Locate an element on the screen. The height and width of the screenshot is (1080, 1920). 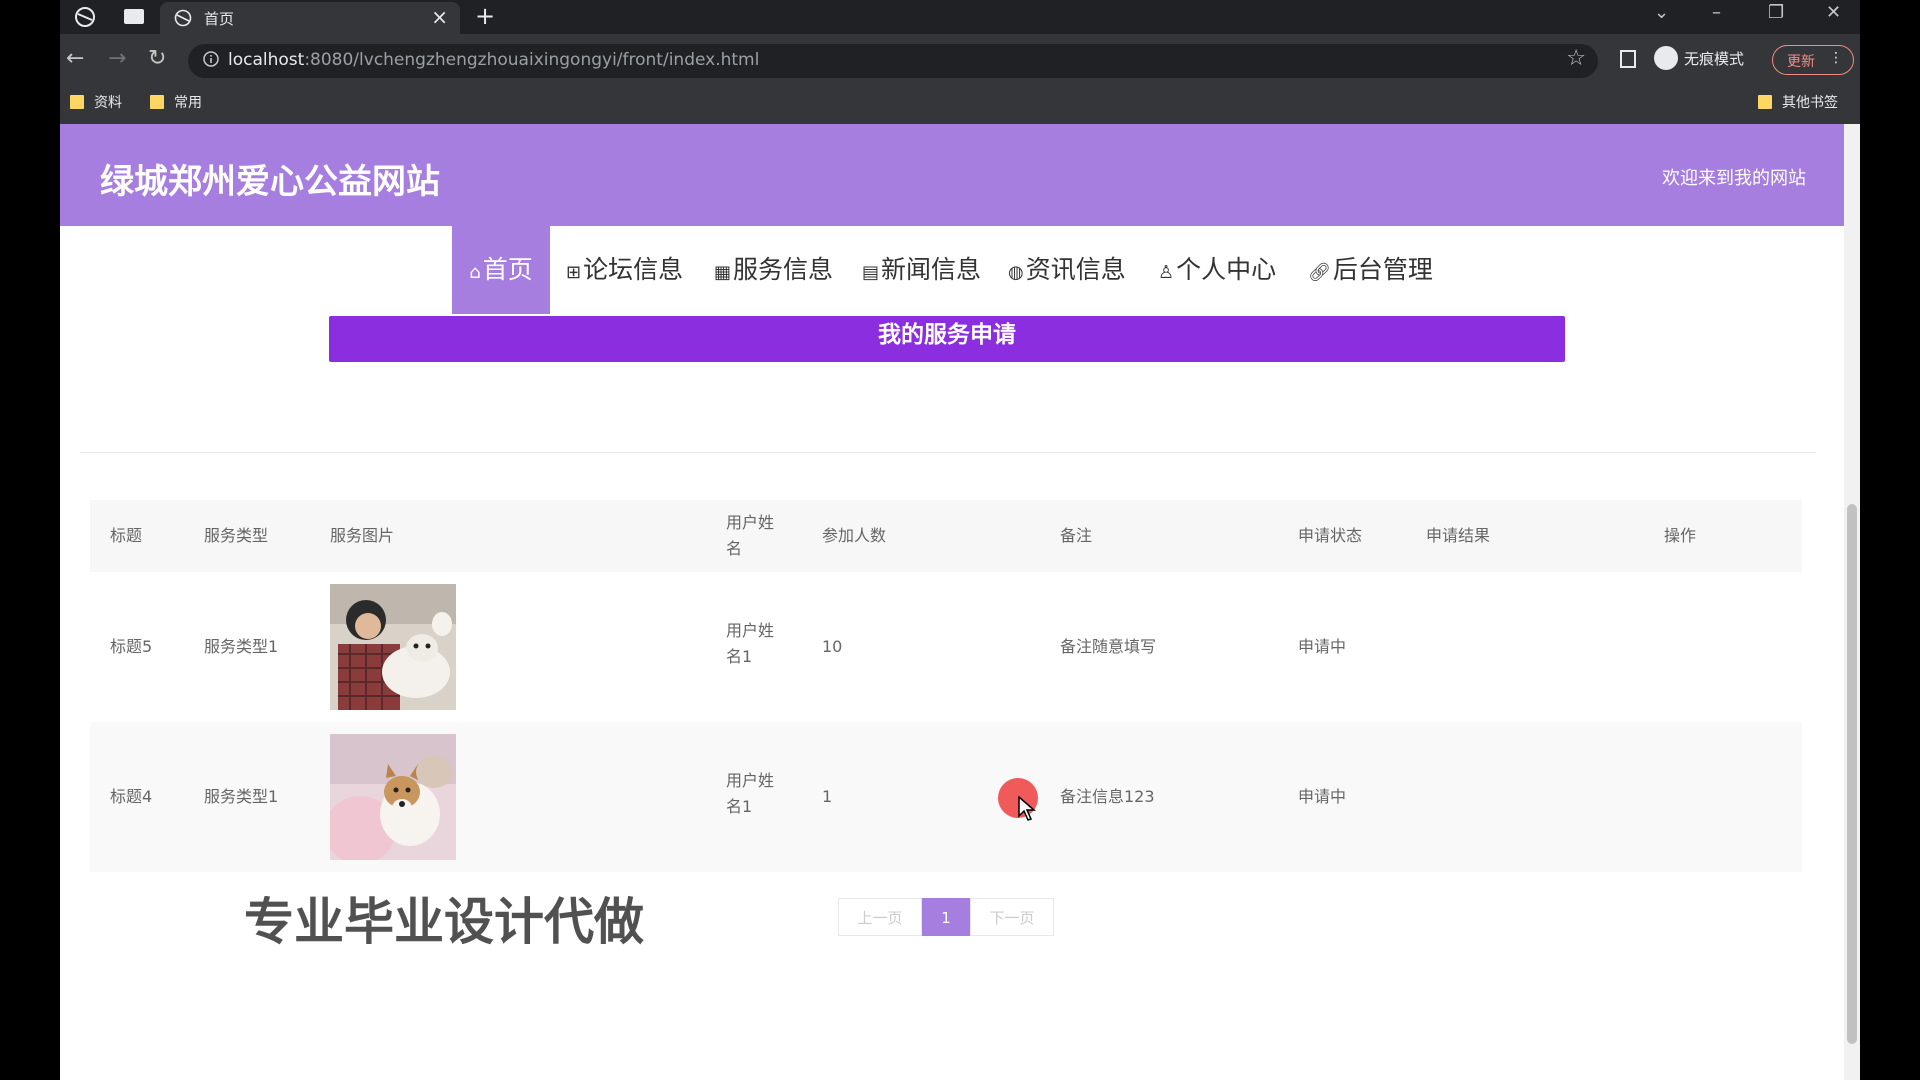
header-result: 申请结果 is located at coordinates (1458, 535).